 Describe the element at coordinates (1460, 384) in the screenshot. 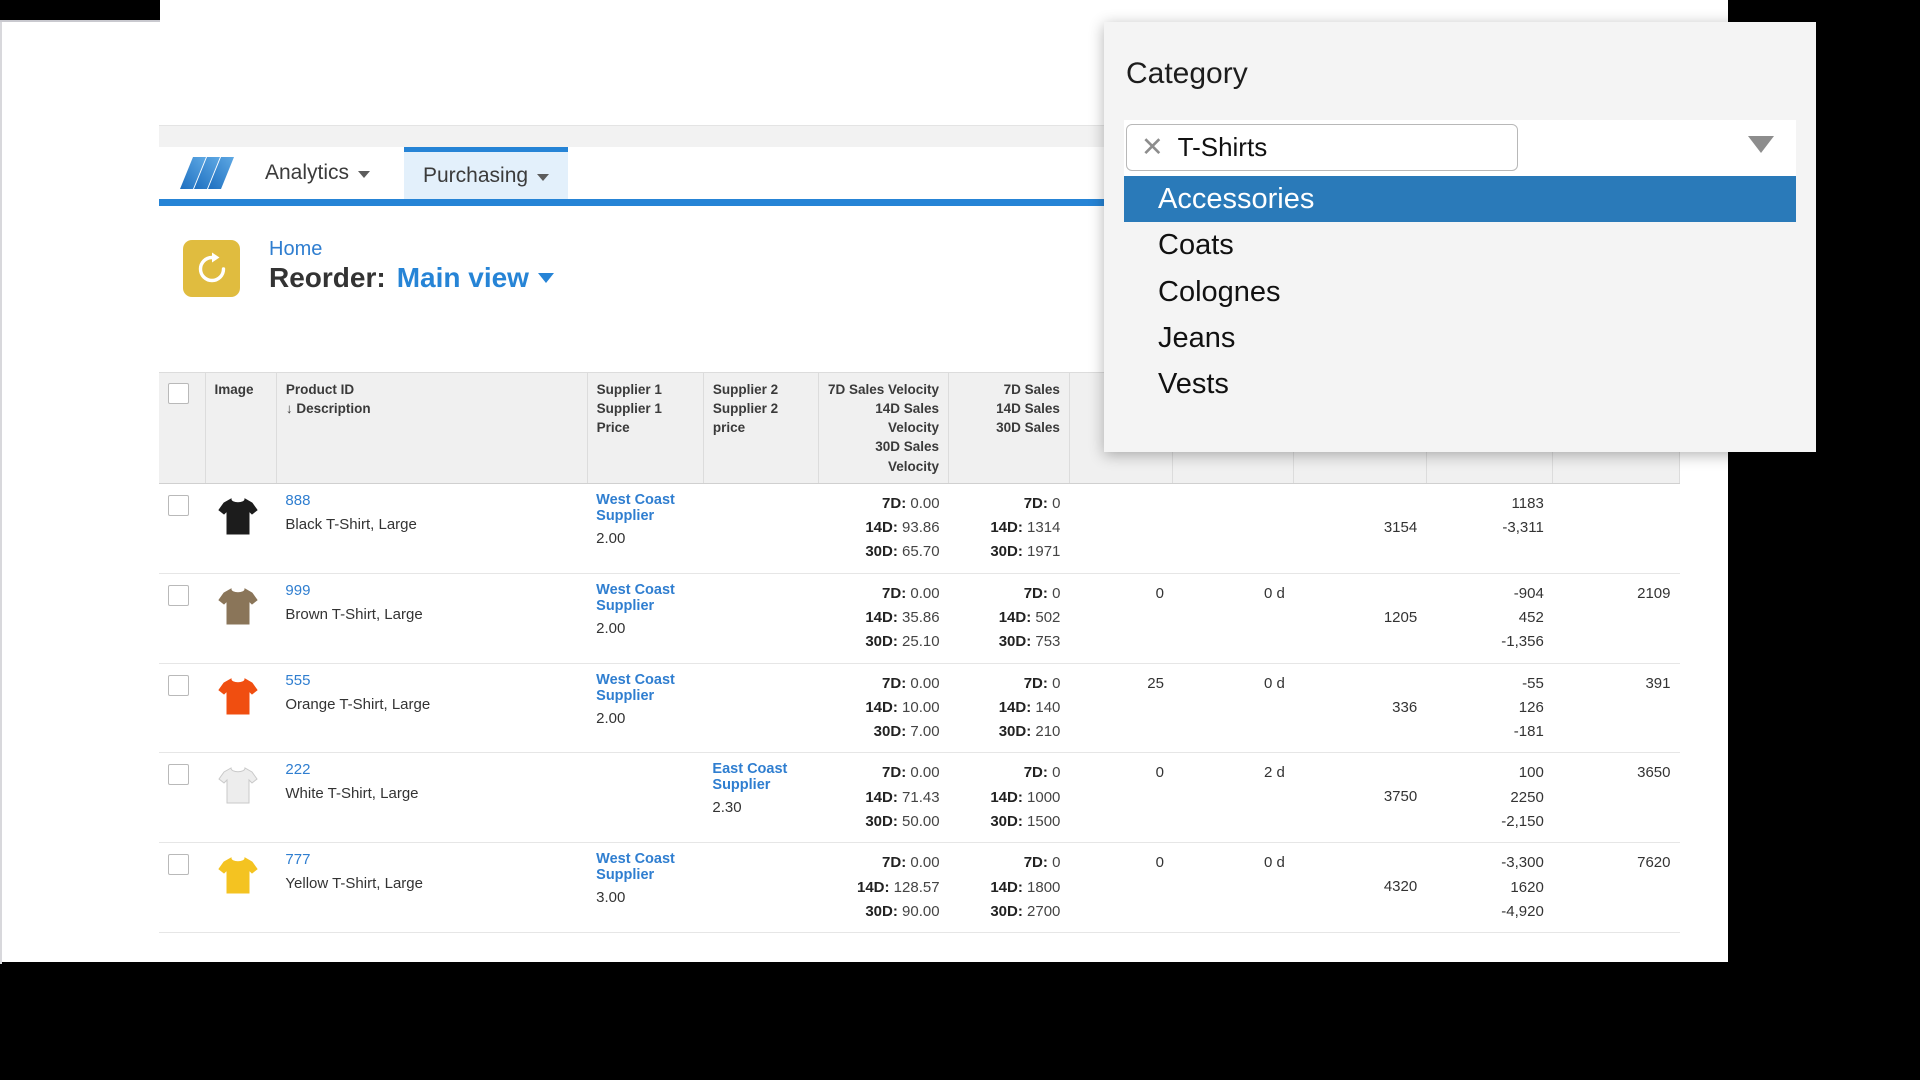

I see `category-option: Vests` at that location.